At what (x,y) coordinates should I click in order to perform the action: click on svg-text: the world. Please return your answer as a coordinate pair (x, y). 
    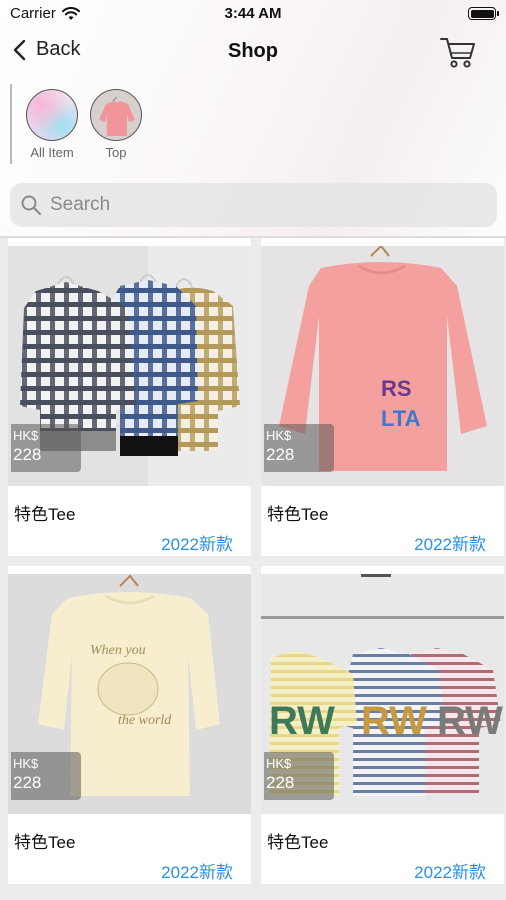
    Looking at the image, I should click on (145, 720).